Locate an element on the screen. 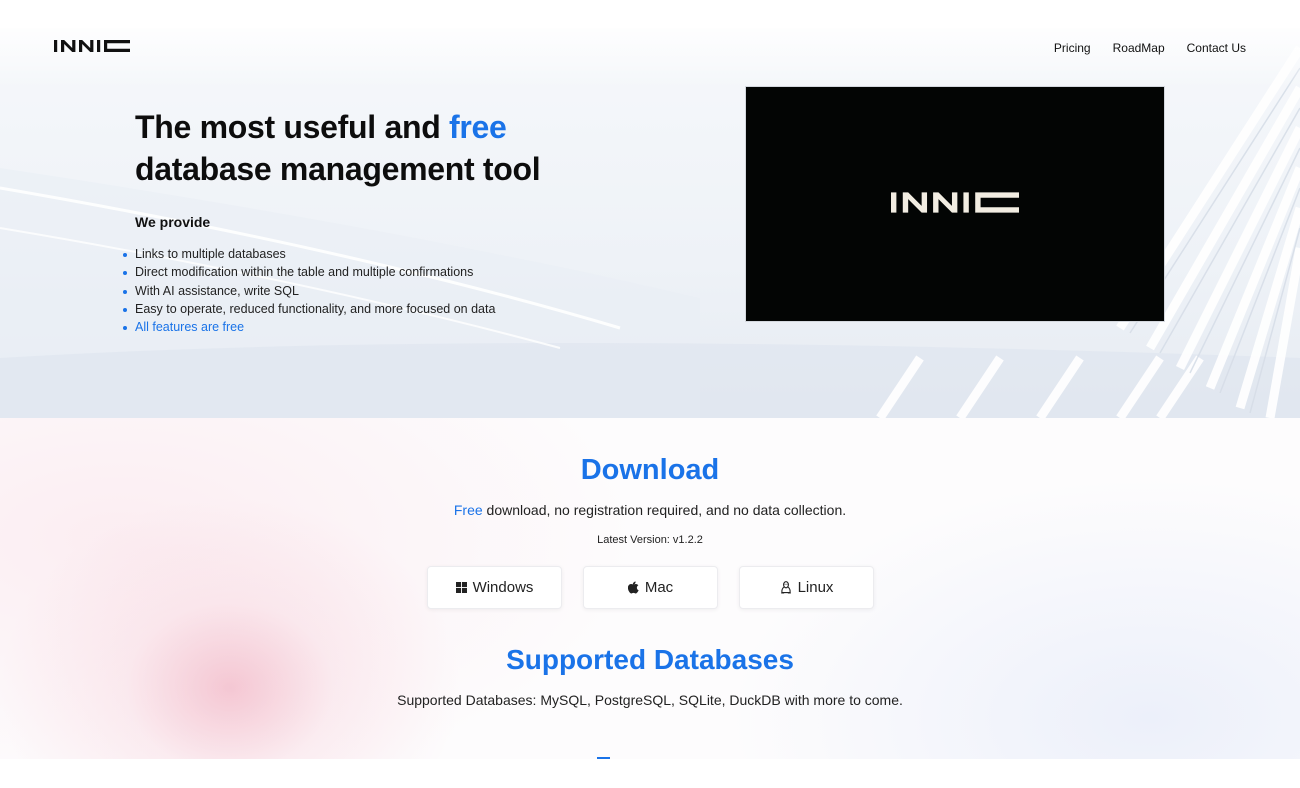  we-provide-label: We provide is located at coordinates (173, 222).